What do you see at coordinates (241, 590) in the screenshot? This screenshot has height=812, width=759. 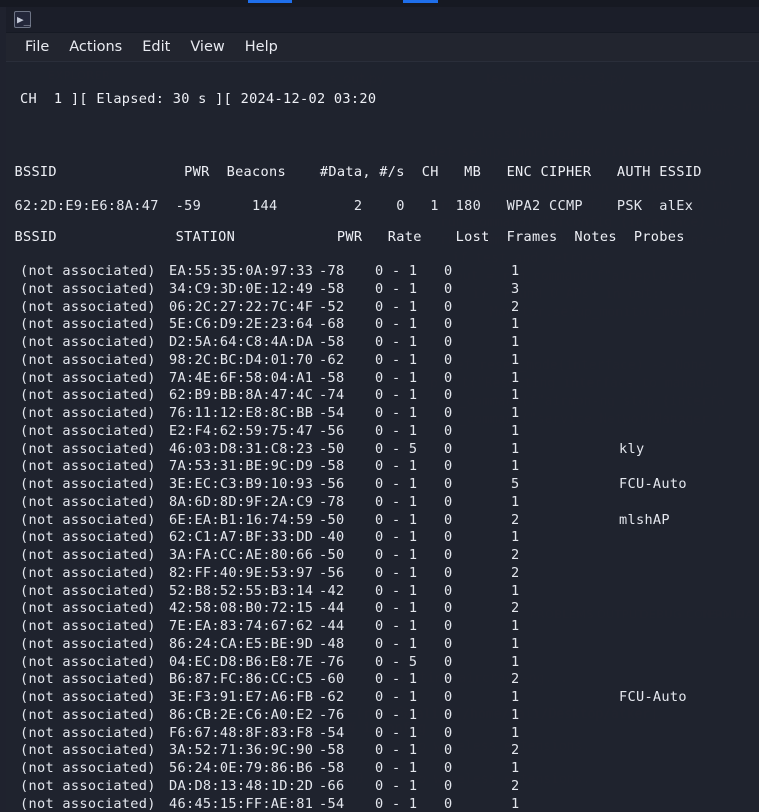 I see `cell-station: 52:B8:52:55:B3:14` at bounding box center [241, 590].